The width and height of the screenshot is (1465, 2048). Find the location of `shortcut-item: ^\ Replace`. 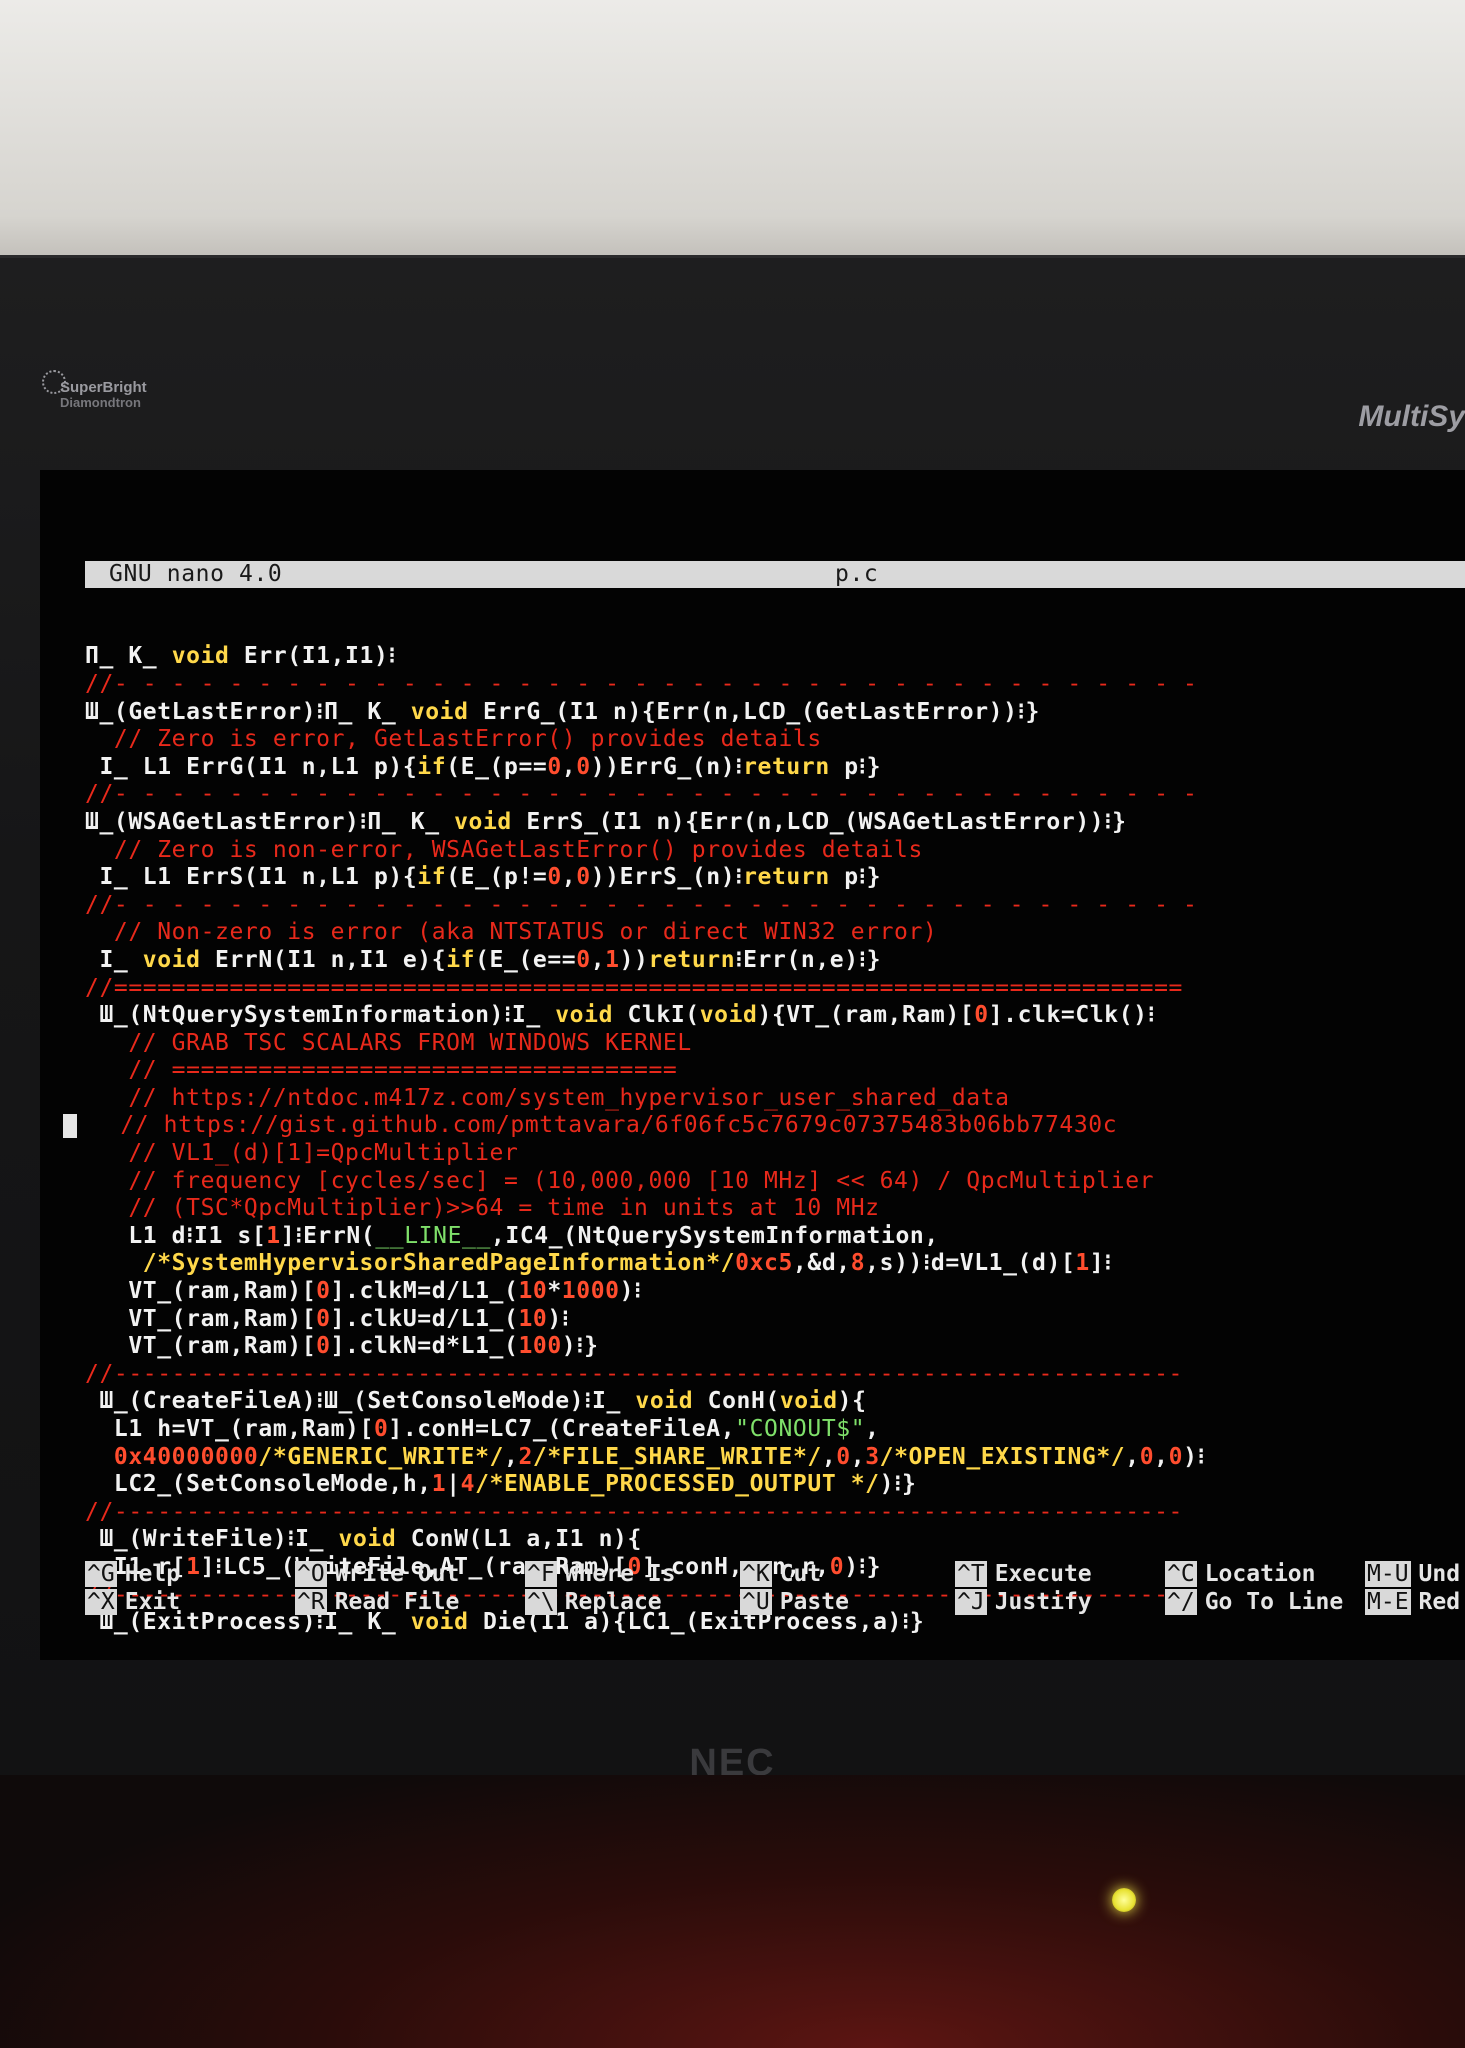

shortcut-item: ^\ Replace is located at coordinates (600, 1602).